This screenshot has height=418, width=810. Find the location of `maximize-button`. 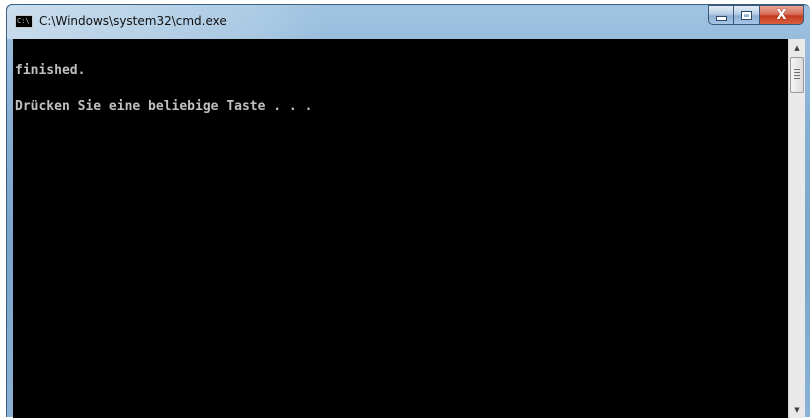

maximize-button is located at coordinates (747, 15).